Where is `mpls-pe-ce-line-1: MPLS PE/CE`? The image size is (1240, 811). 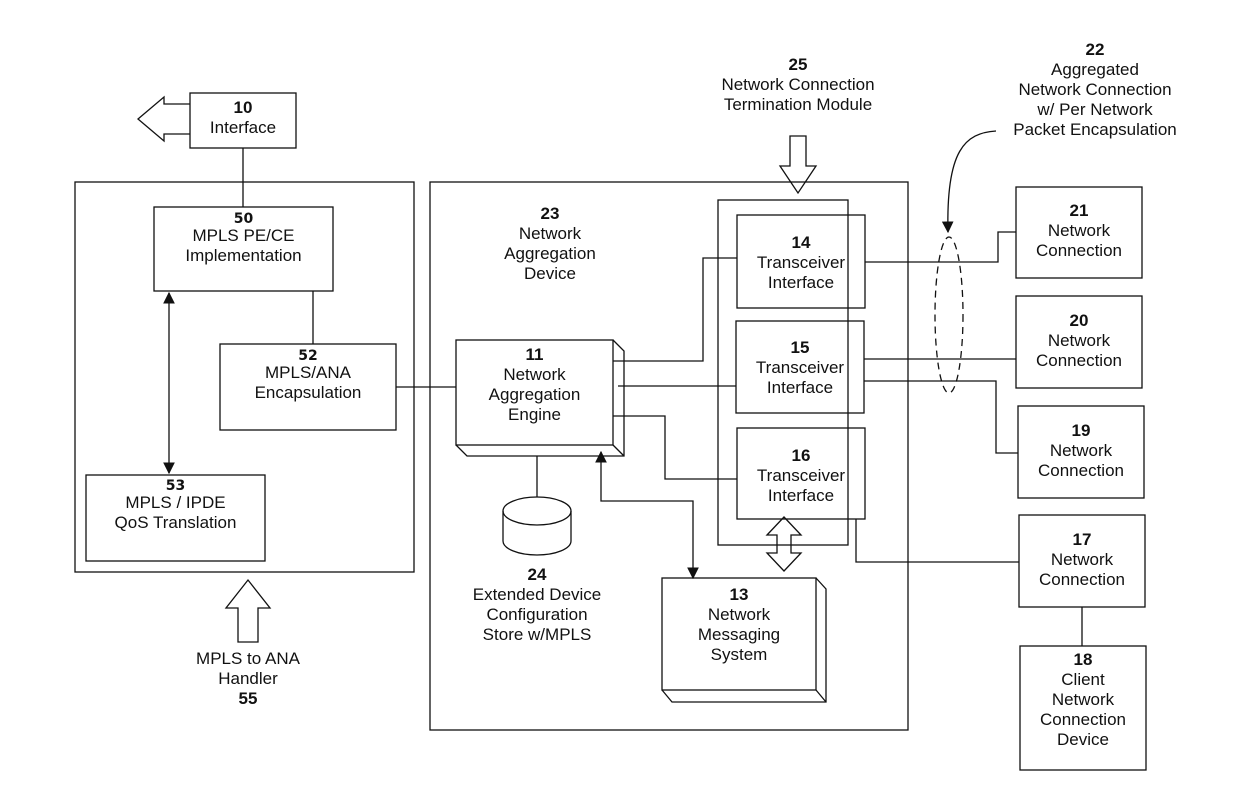 mpls-pe-ce-line-1: MPLS PE/CE is located at coordinates (243, 235).